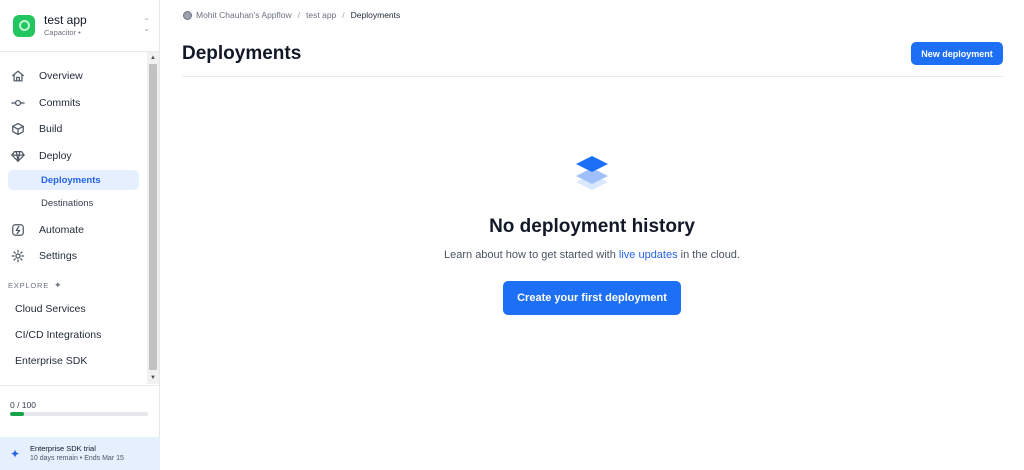 The image size is (1024, 470). I want to click on scroll-thumb, so click(153, 217).